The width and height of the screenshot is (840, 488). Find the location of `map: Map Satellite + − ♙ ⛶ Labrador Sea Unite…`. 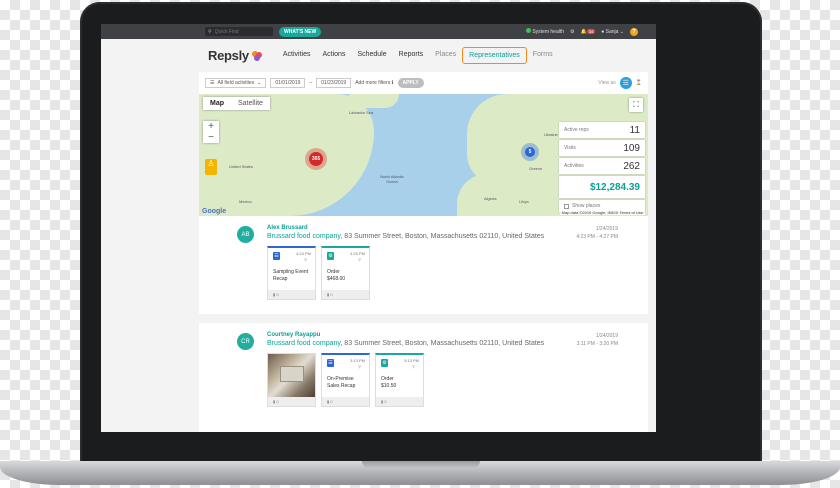

map: Map Satellite + − ♙ ⛶ Labrador Sea Unite… is located at coordinates (423, 155).